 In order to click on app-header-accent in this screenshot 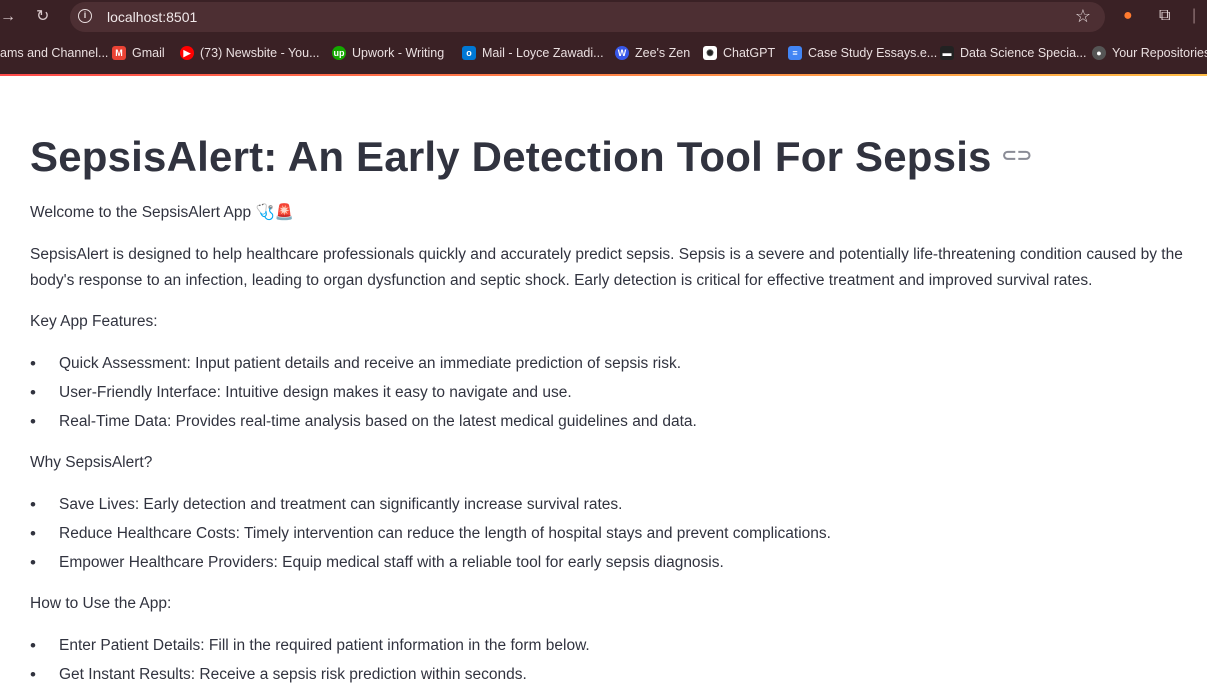, I will do `click(603, 75)`.